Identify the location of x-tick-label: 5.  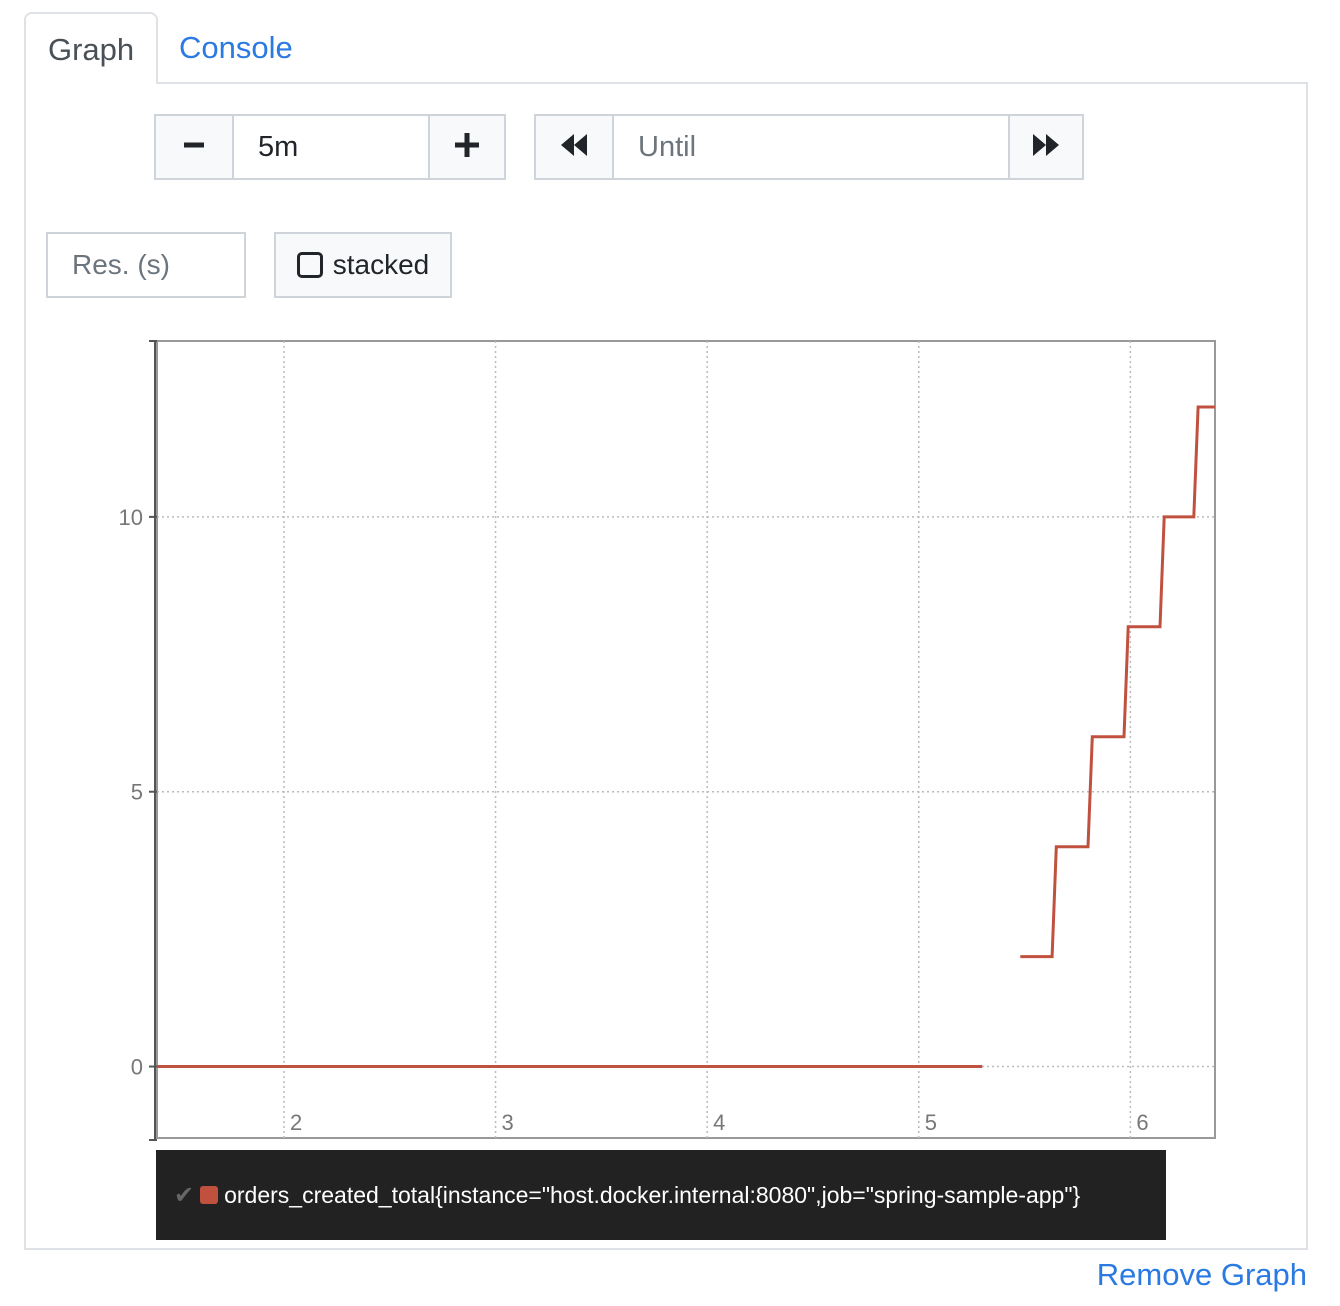
(931, 1122).